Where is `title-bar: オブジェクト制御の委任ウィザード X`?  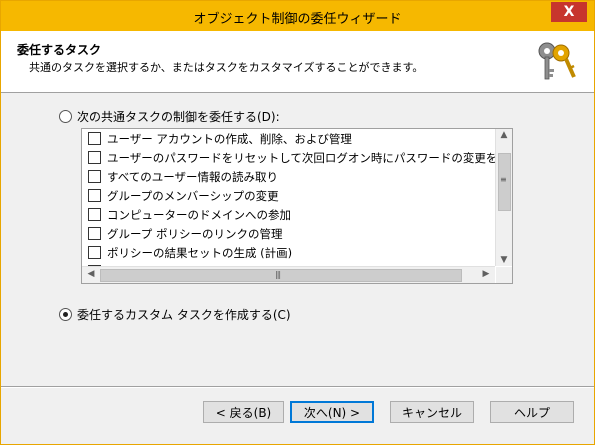
title-bar: オブジェクト制御の委任ウィザード X is located at coordinates (297, 16).